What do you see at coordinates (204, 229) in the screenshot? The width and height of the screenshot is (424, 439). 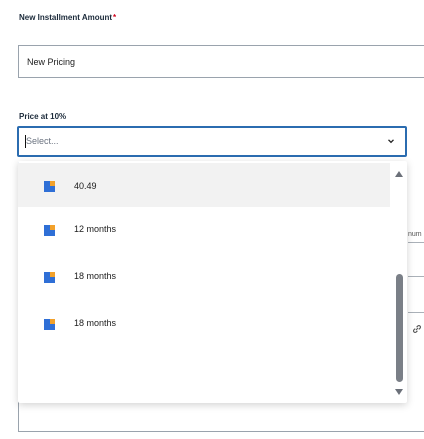 I see `dropdown-option: 12 months` at bounding box center [204, 229].